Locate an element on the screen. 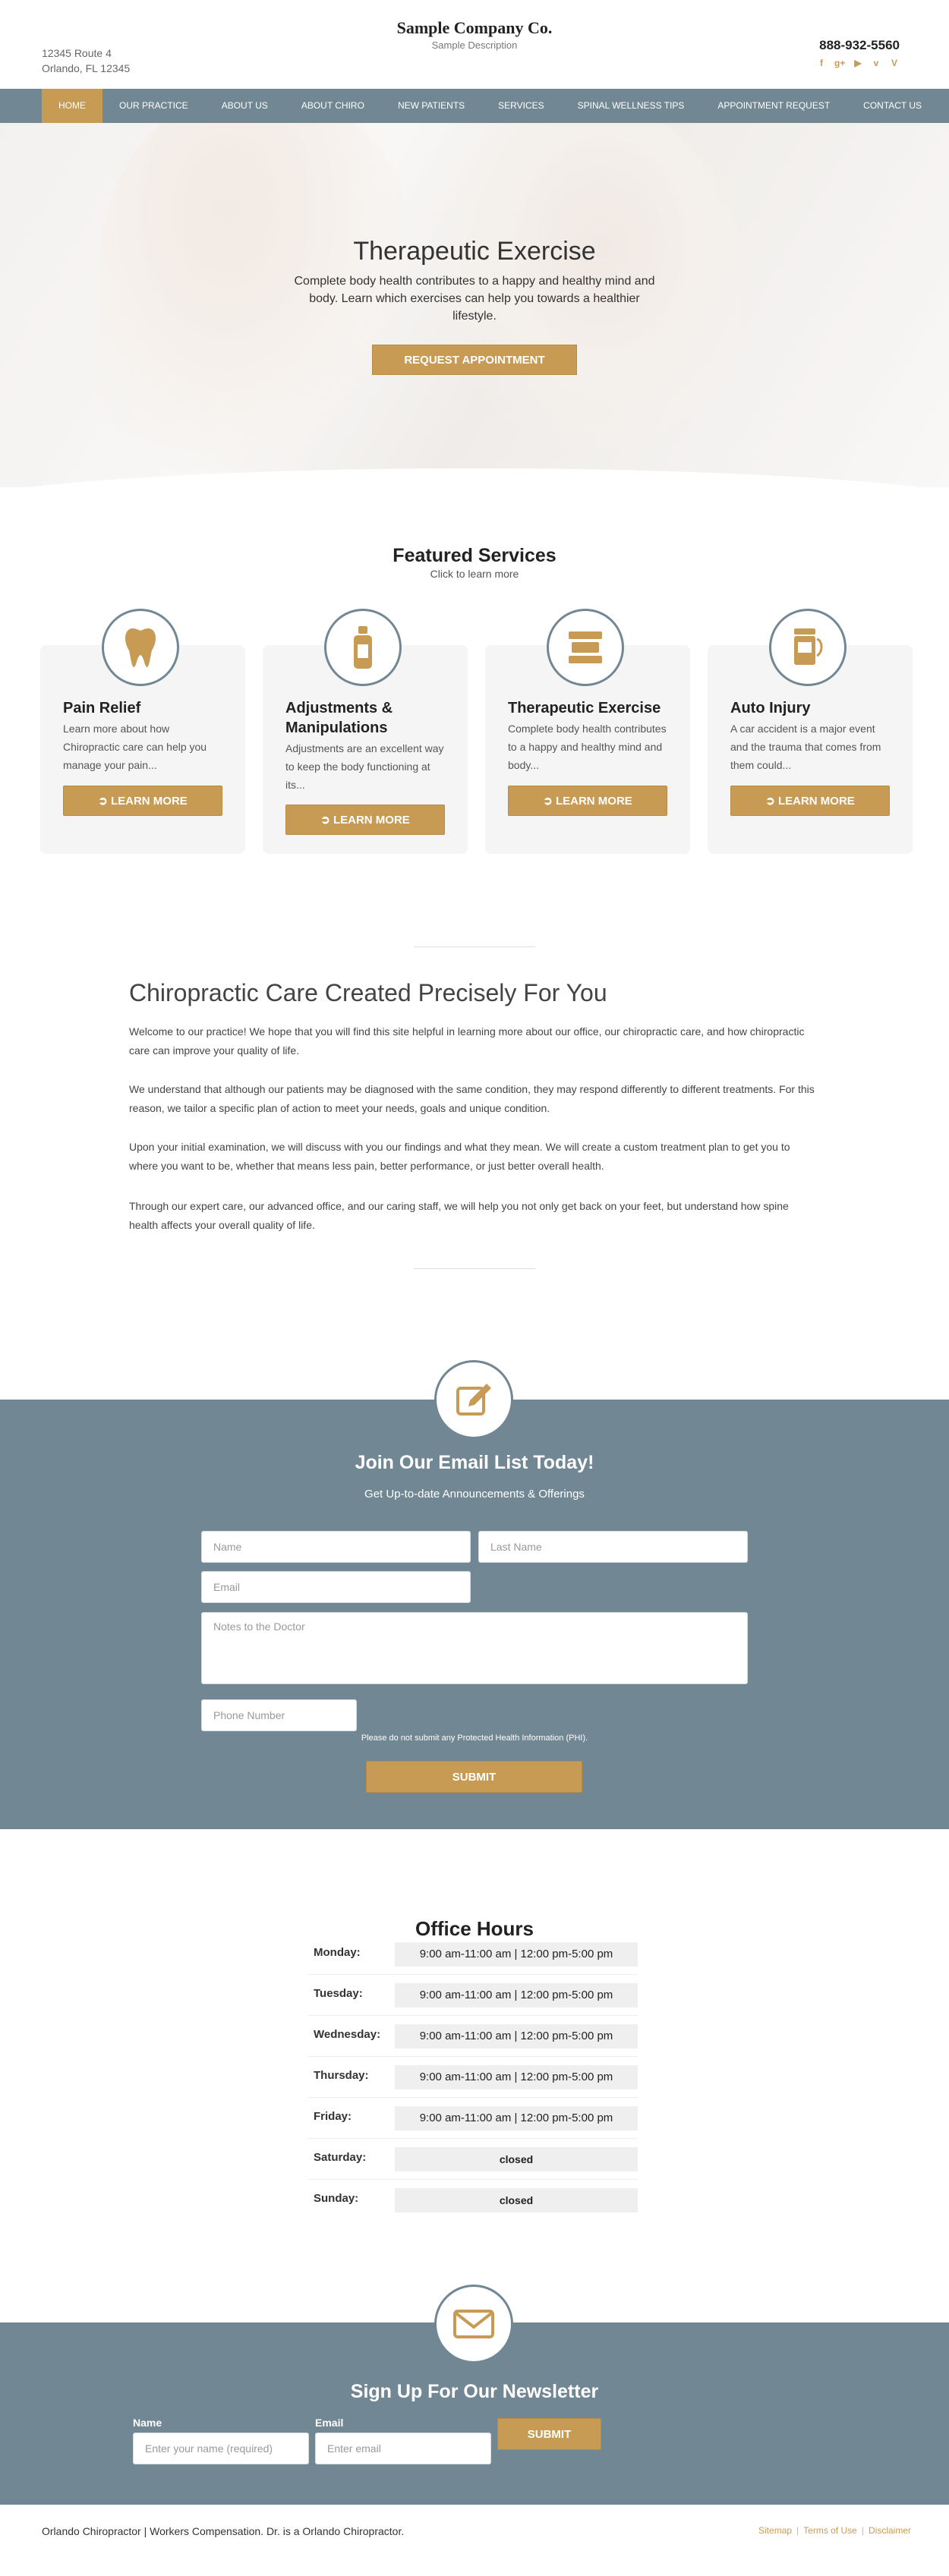 This screenshot has height=2576, width=949. notes-field: Notes to the Doctor is located at coordinates (474, 1648).